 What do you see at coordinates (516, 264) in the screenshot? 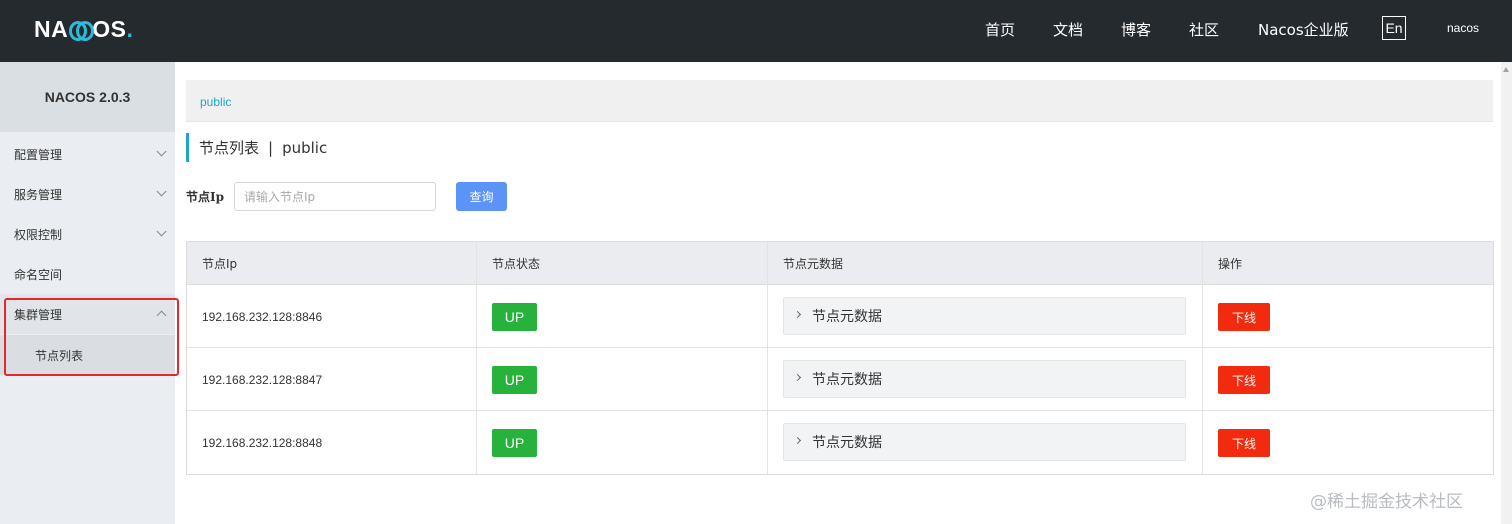
I see `column-header-status: 节点状态` at bounding box center [516, 264].